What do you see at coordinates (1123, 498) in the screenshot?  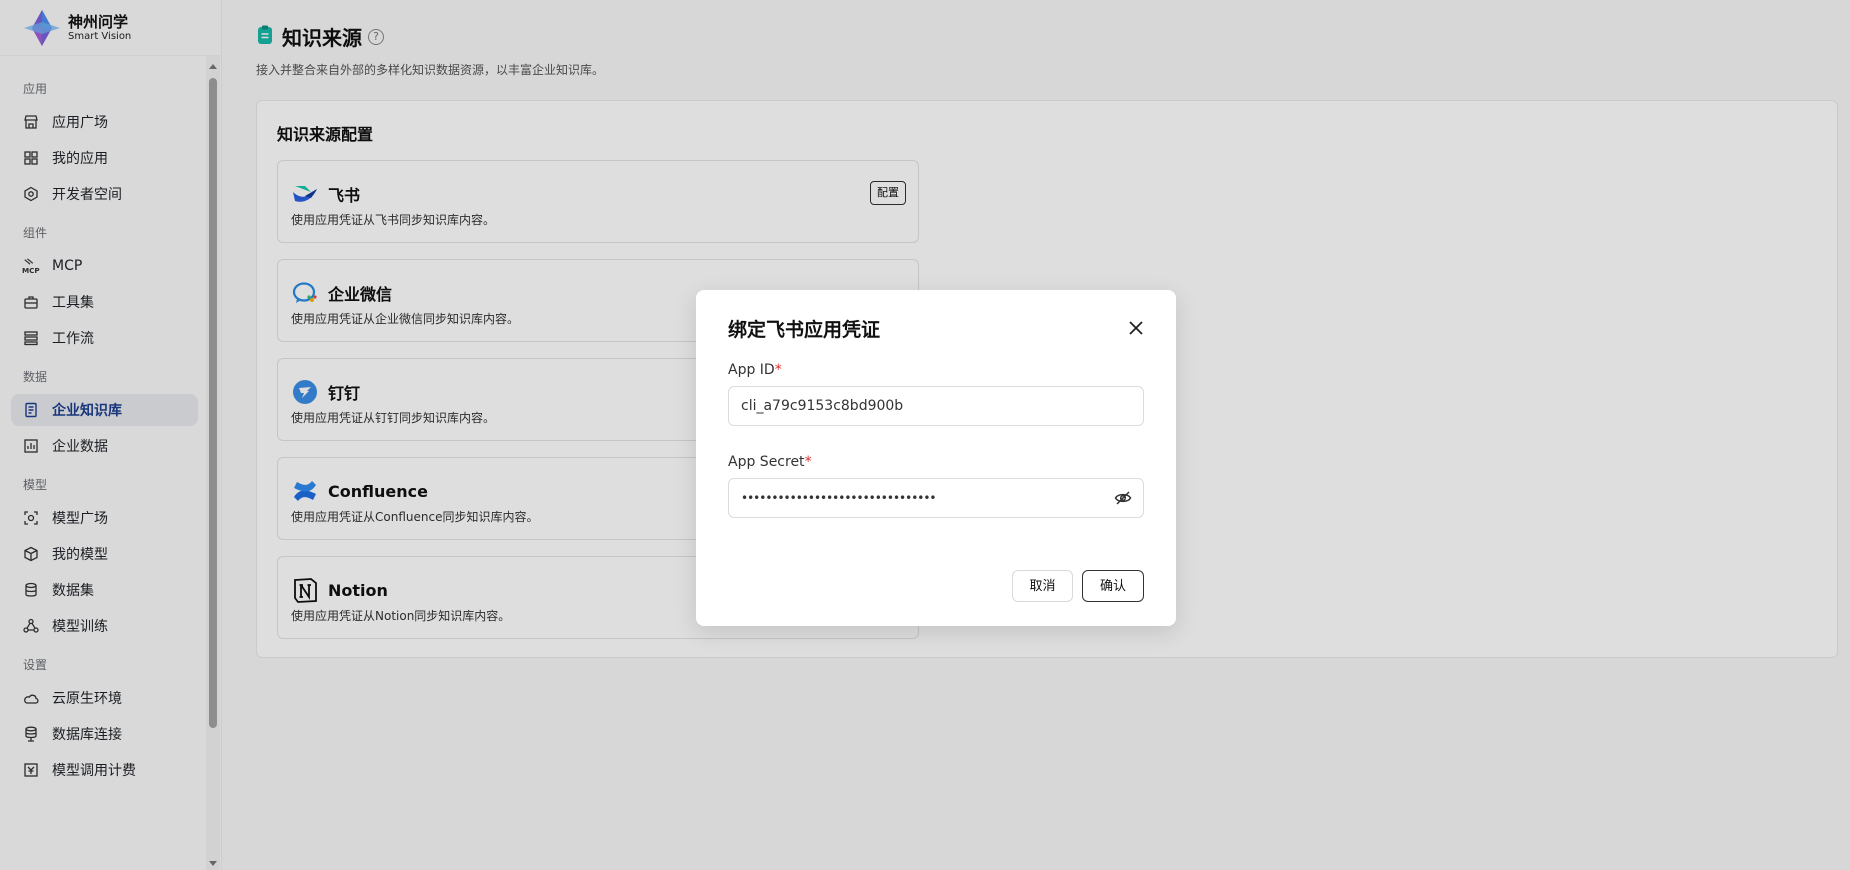 I see `eye-off-icon` at bounding box center [1123, 498].